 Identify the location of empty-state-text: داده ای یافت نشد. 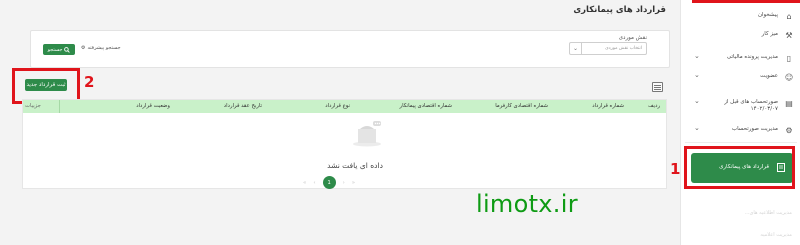
(355, 165).